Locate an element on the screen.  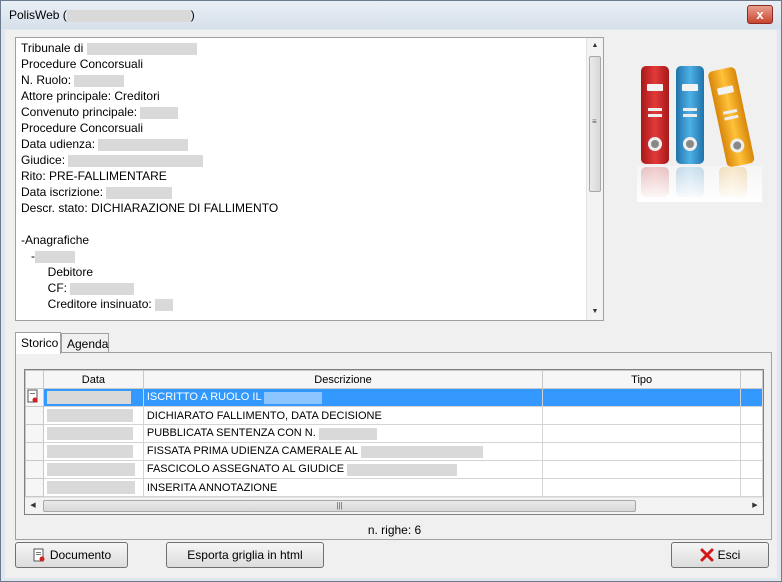
esci-label: Esci is located at coordinates (729, 555).